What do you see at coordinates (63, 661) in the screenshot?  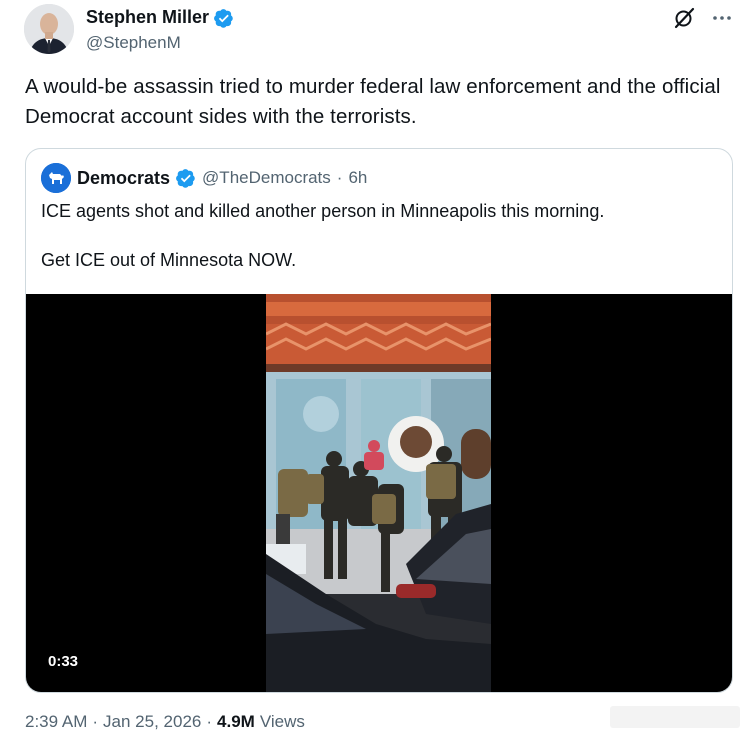 I see `video-duration: 0:33` at bounding box center [63, 661].